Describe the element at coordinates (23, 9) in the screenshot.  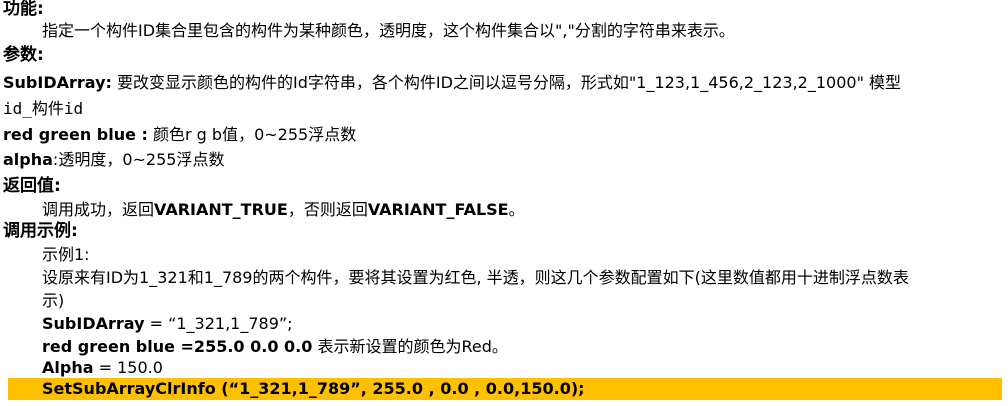
I see `function-heading: 功能:` at that location.